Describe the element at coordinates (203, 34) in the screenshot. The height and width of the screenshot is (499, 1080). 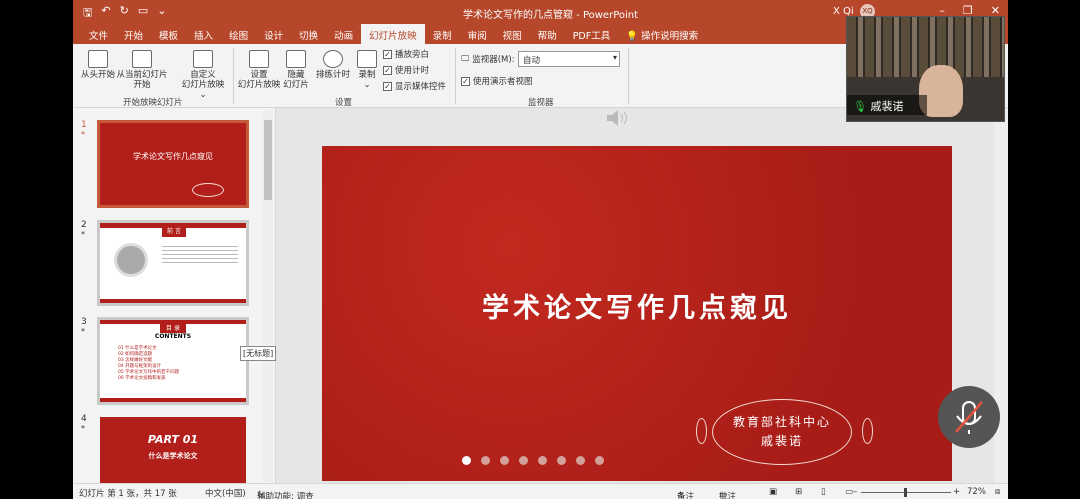
I see `tab-insert: 插入` at that location.